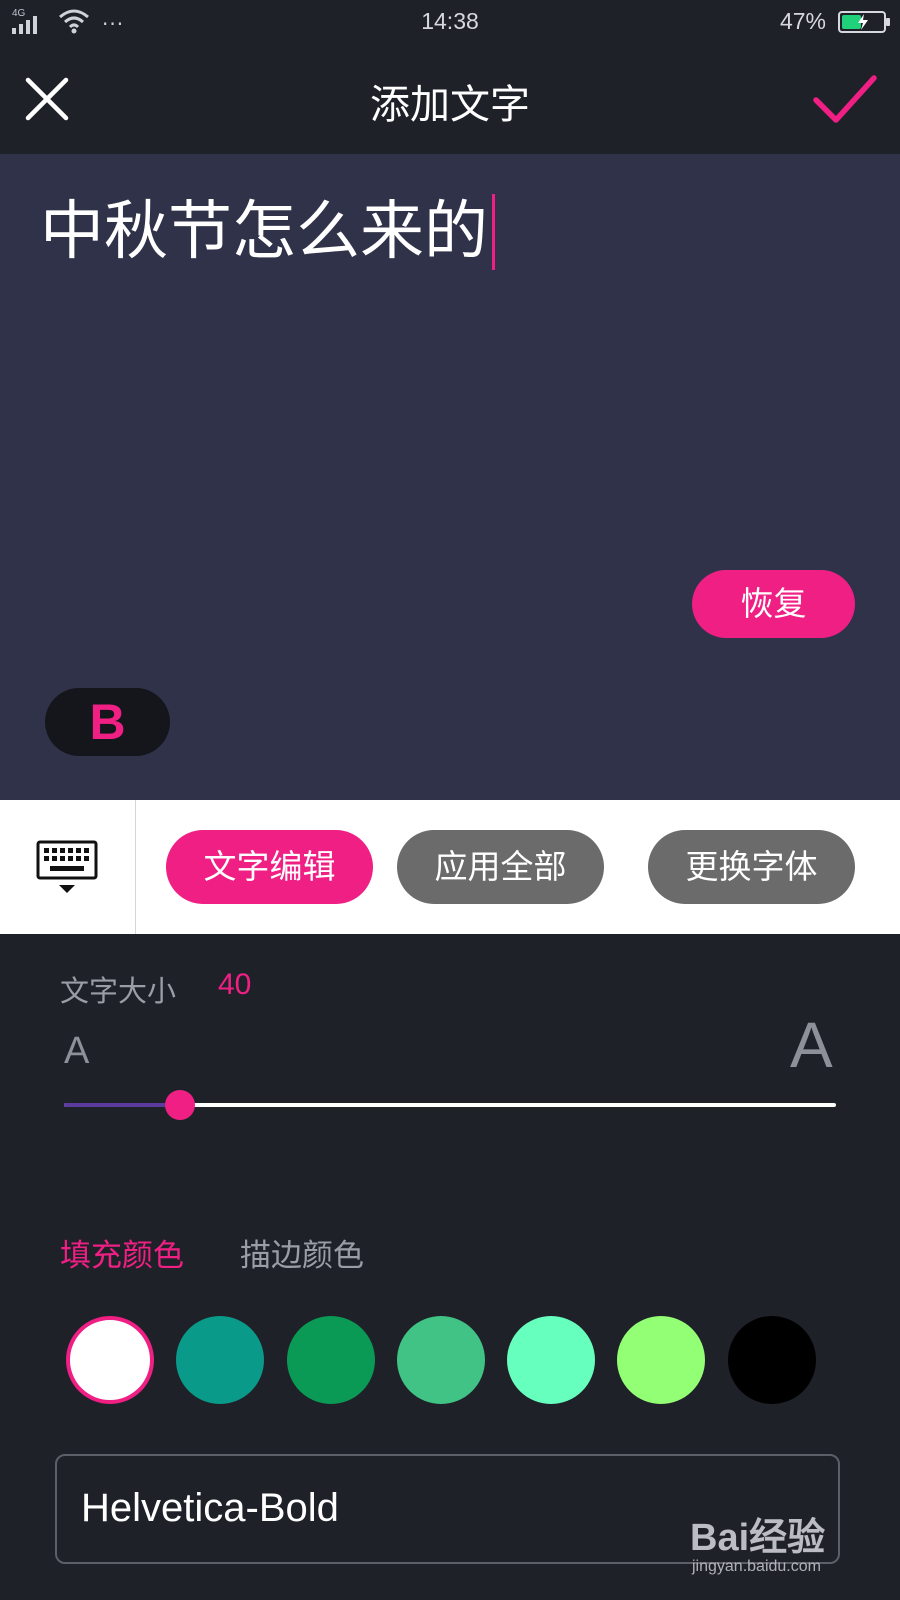 The image size is (900, 1600). I want to click on restore-button: 恢复, so click(773, 604).